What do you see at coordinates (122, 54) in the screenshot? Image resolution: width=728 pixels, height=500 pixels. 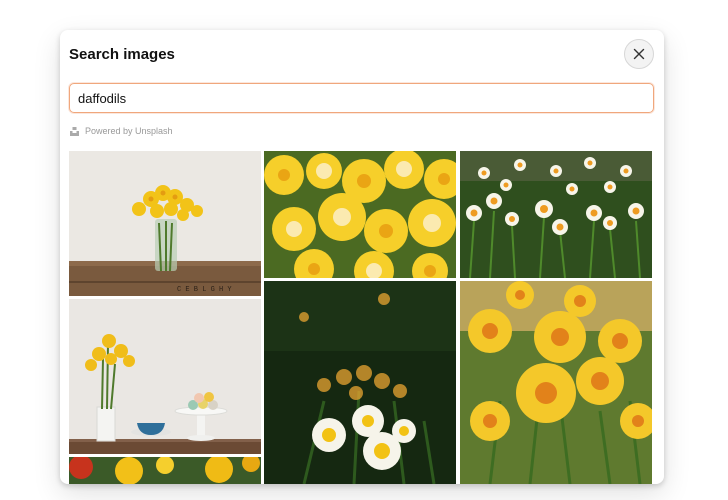 I see `dialog-title: Search images` at bounding box center [122, 54].